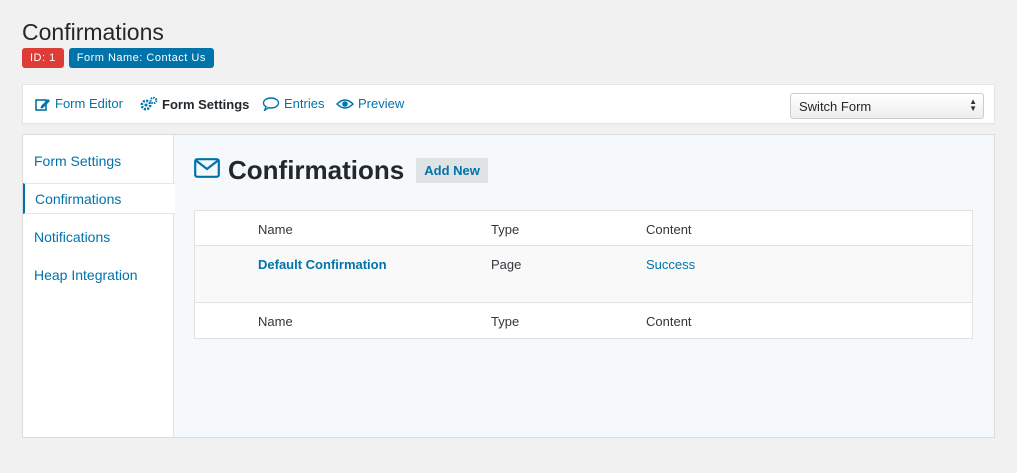  Describe the element at coordinates (345, 104) in the screenshot. I see `eye-icon` at that location.